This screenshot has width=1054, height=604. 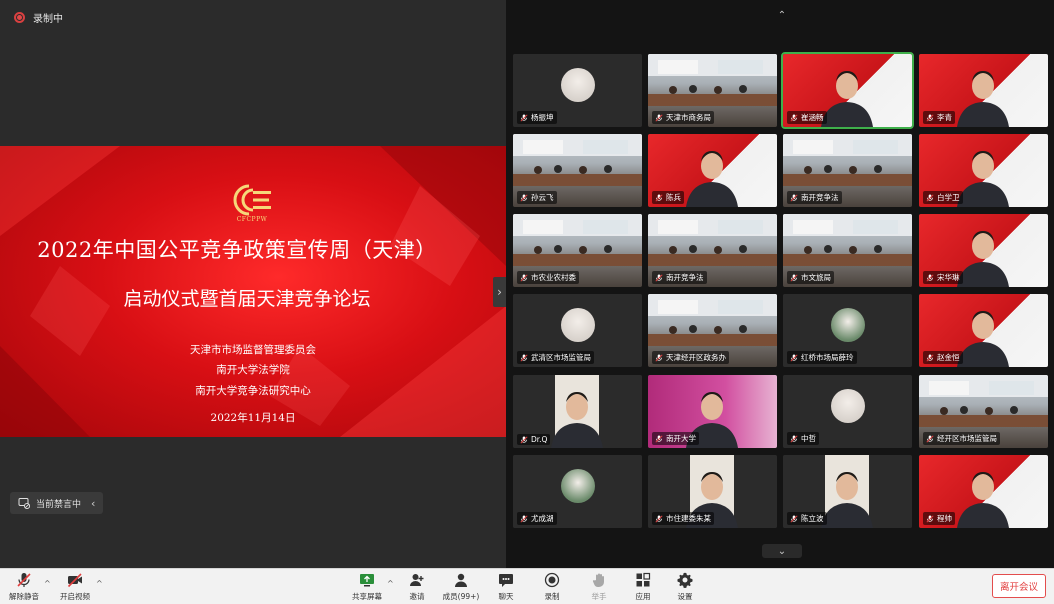 I want to click on participant-tile: 陈兵, so click(x=712, y=170).